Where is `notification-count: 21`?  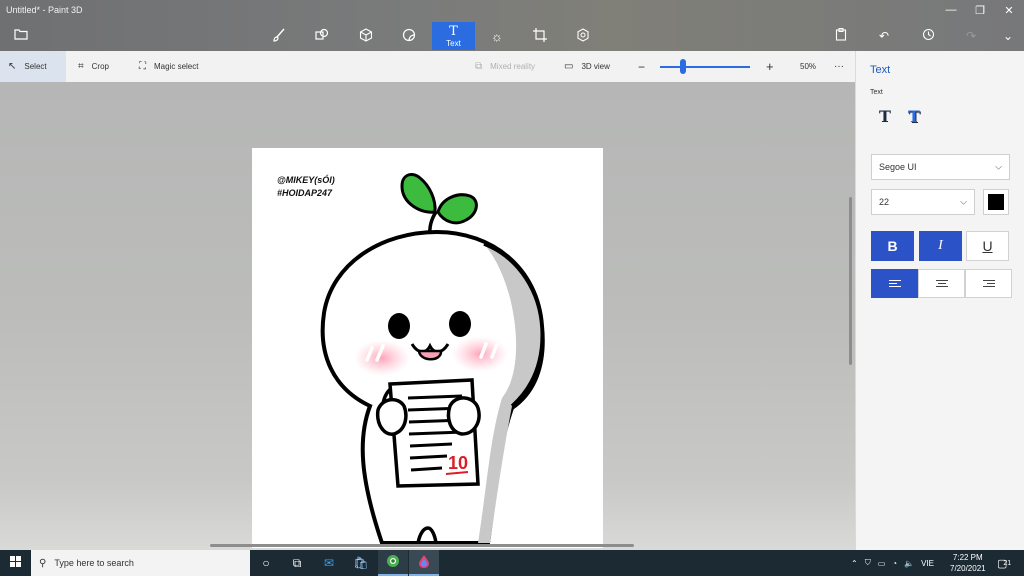
notification-count: 21 is located at coordinates (1007, 563).